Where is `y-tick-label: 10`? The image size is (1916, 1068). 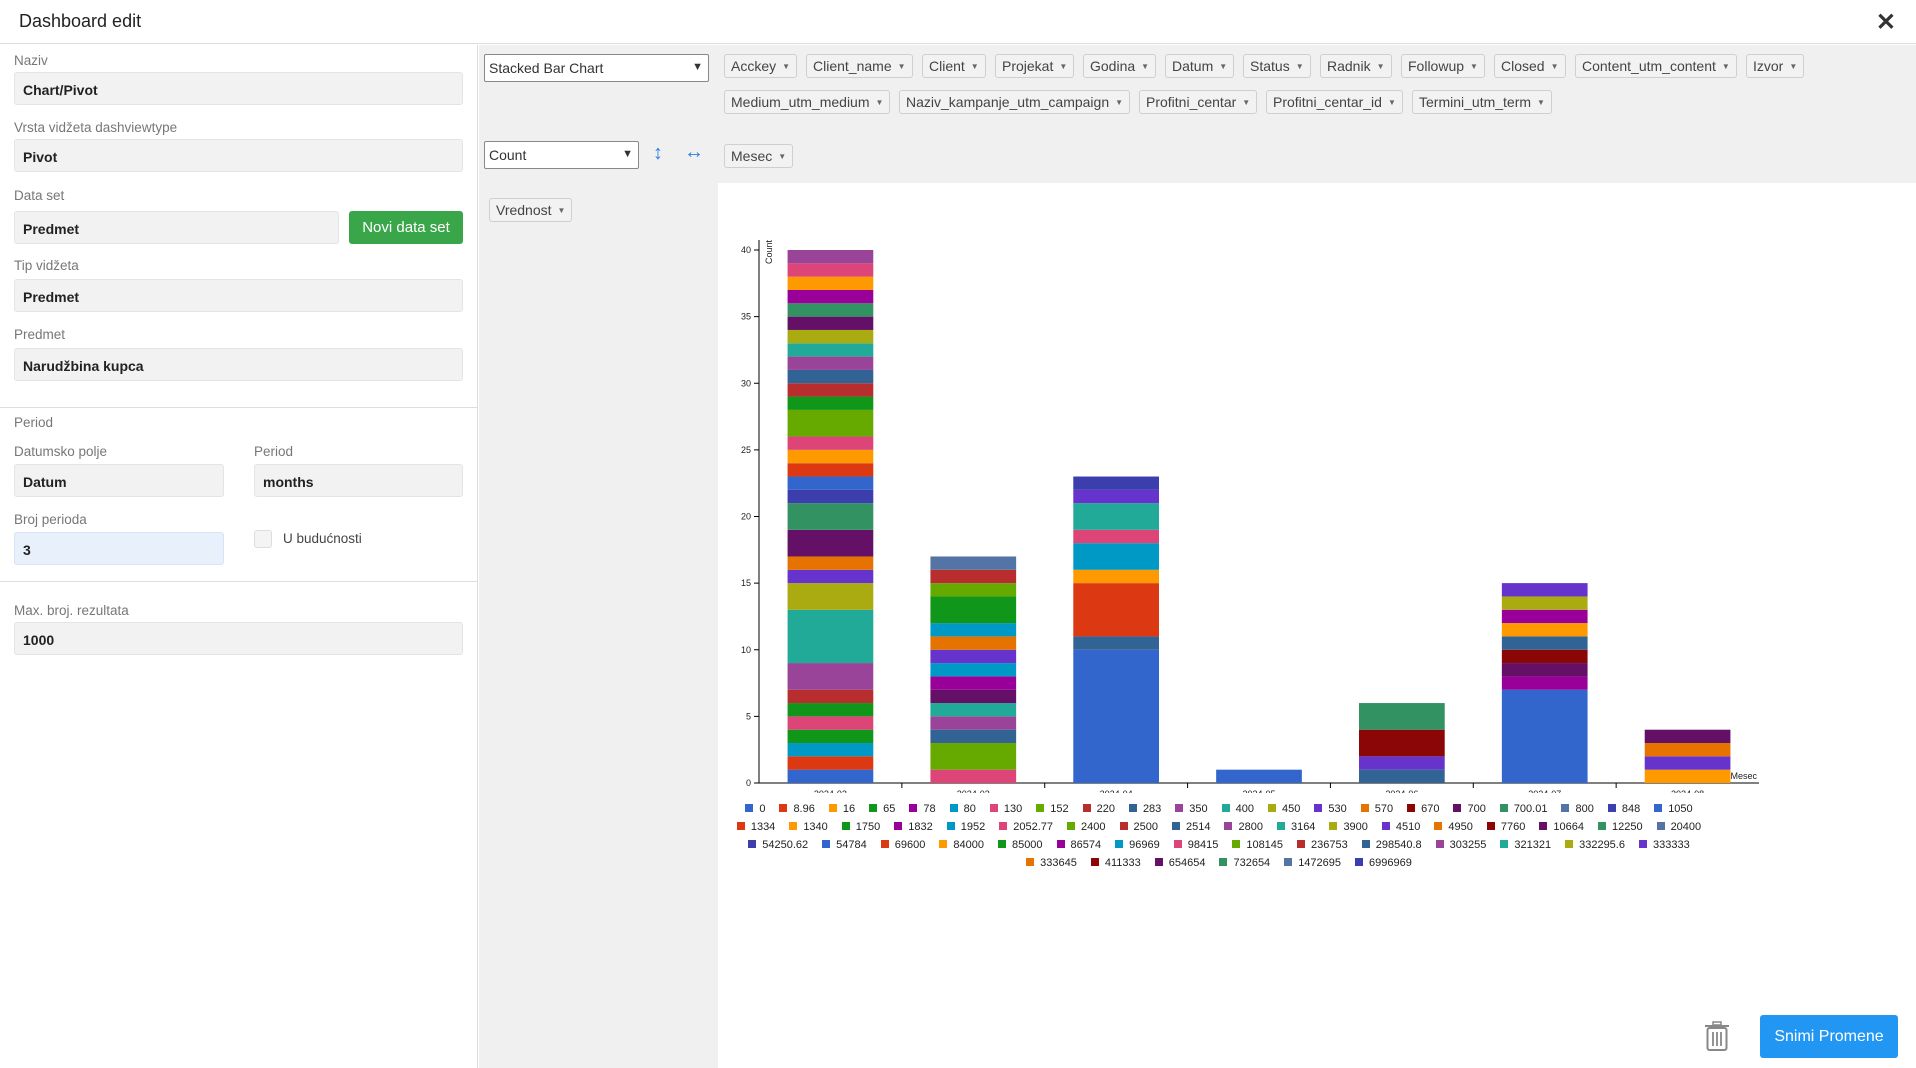 y-tick-label: 10 is located at coordinates (746, 650).